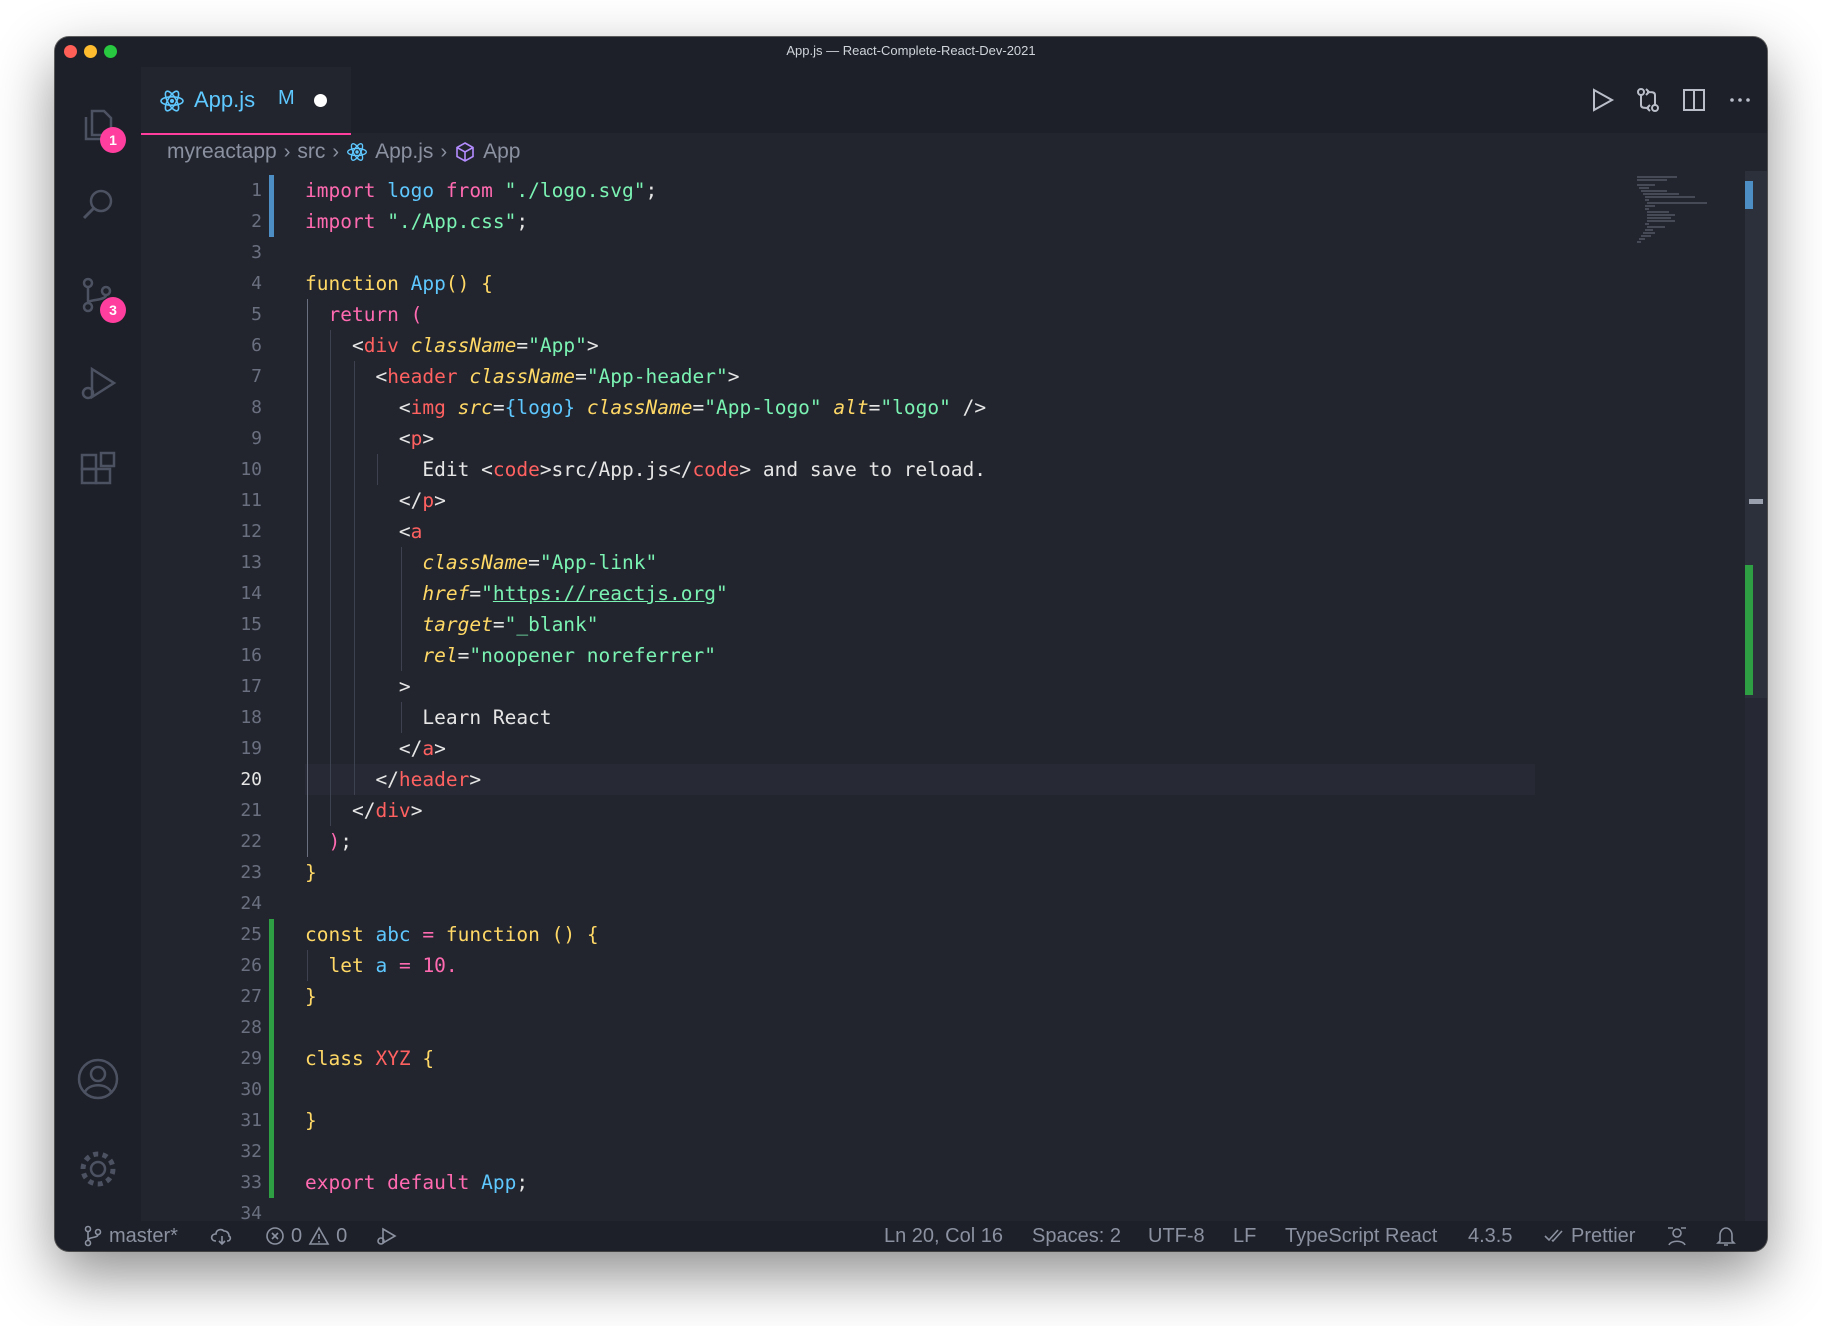 The image size is (1822, 1326). I want to click on breadcrumb-item-symbol: App, so click(501, 152).